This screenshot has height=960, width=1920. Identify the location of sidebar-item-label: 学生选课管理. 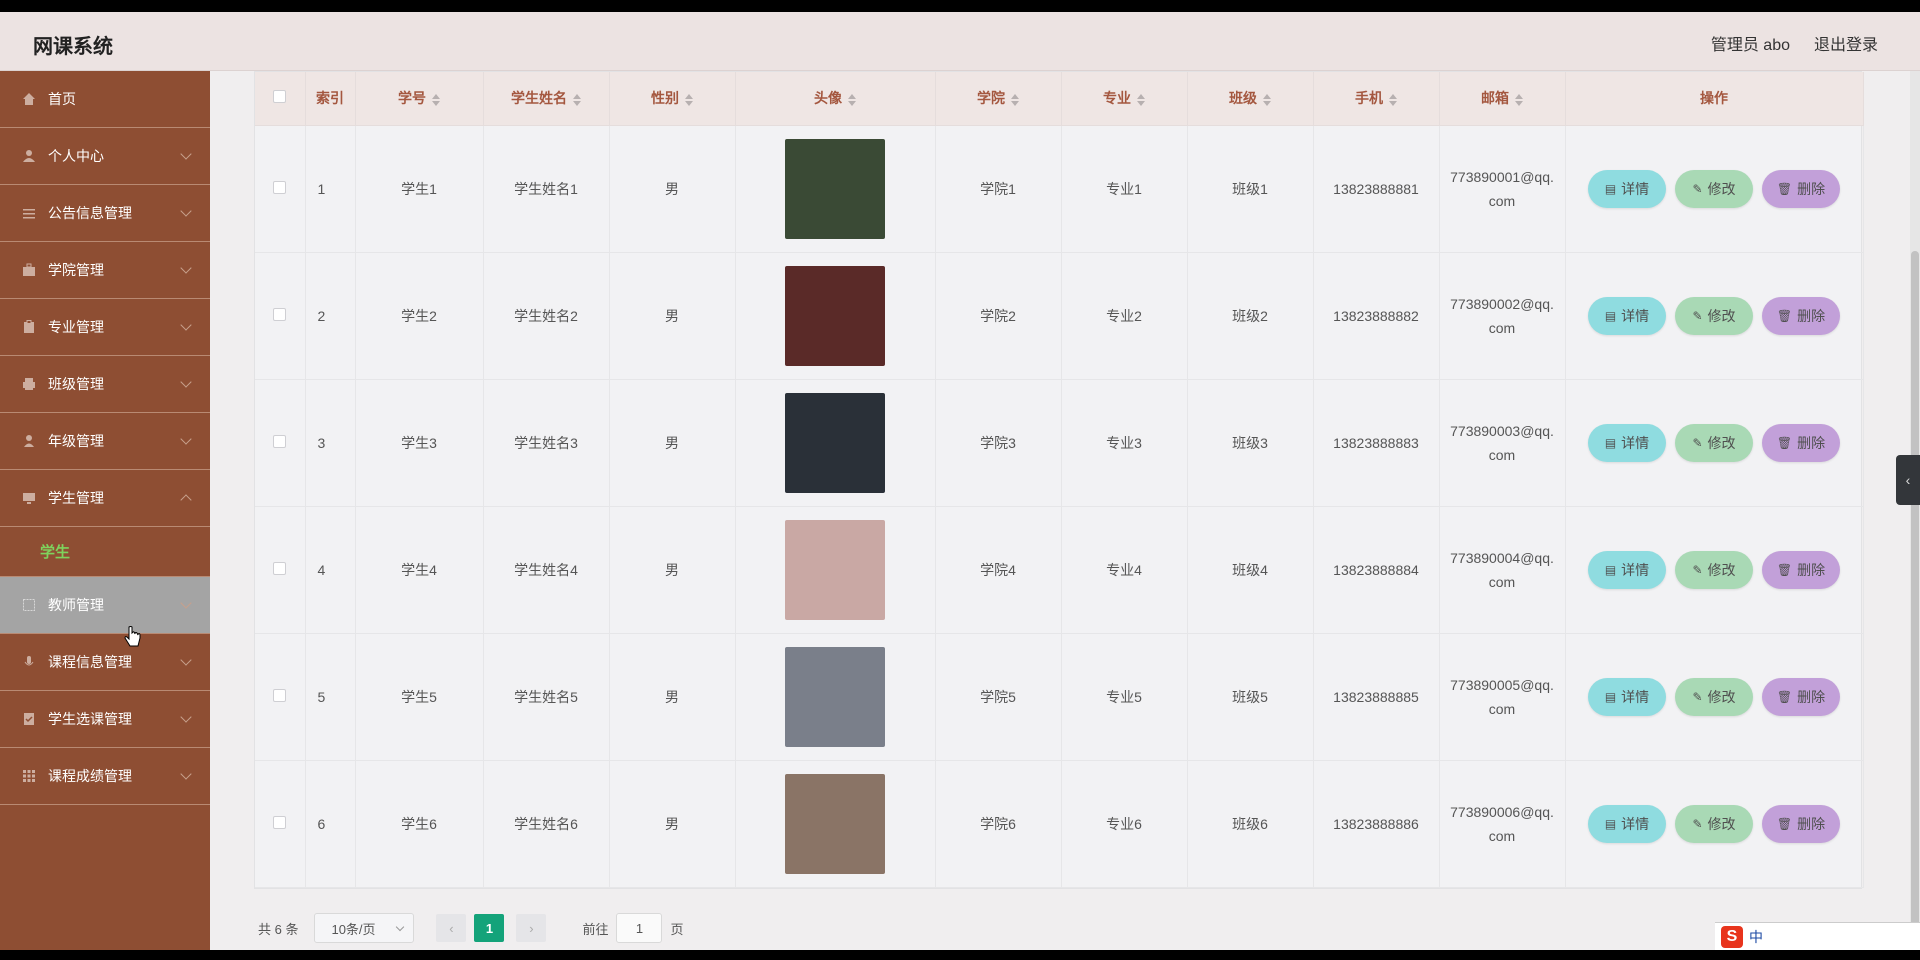
(90, 719).